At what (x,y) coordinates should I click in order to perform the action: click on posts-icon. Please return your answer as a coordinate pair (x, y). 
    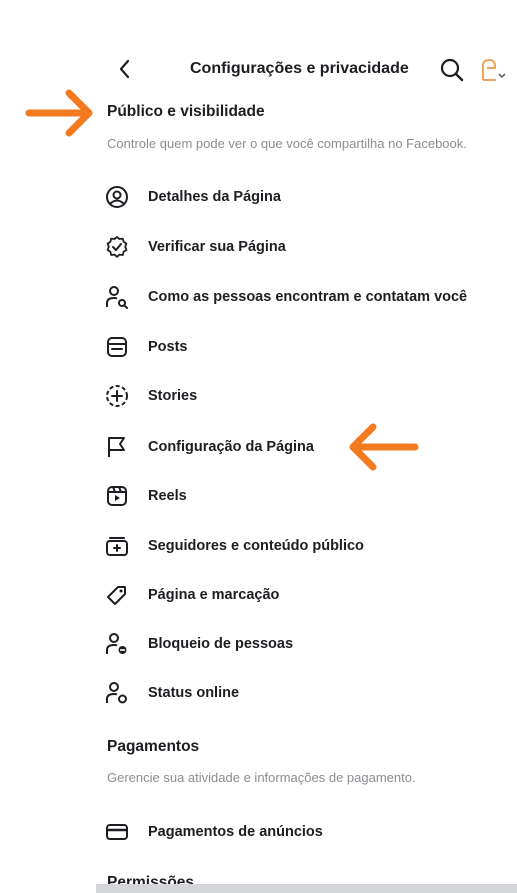
    Looking at the image, I should click on (117, 347).